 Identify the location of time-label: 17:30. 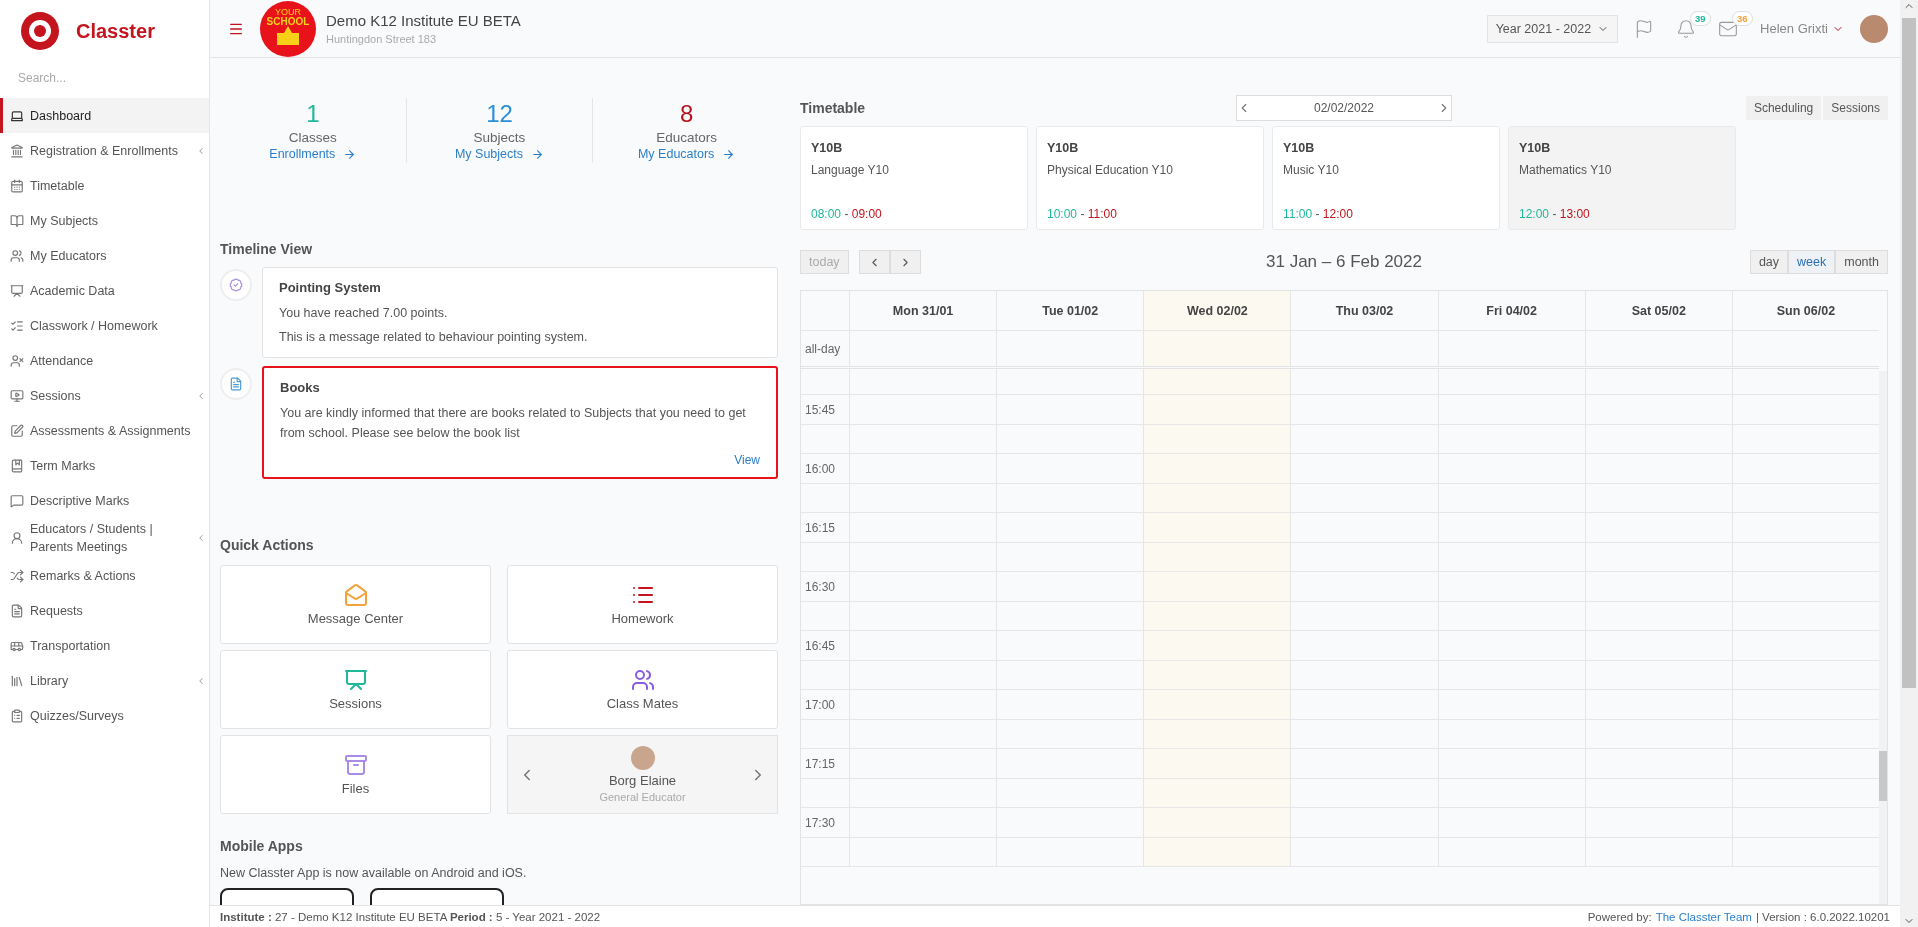
(820, 823).